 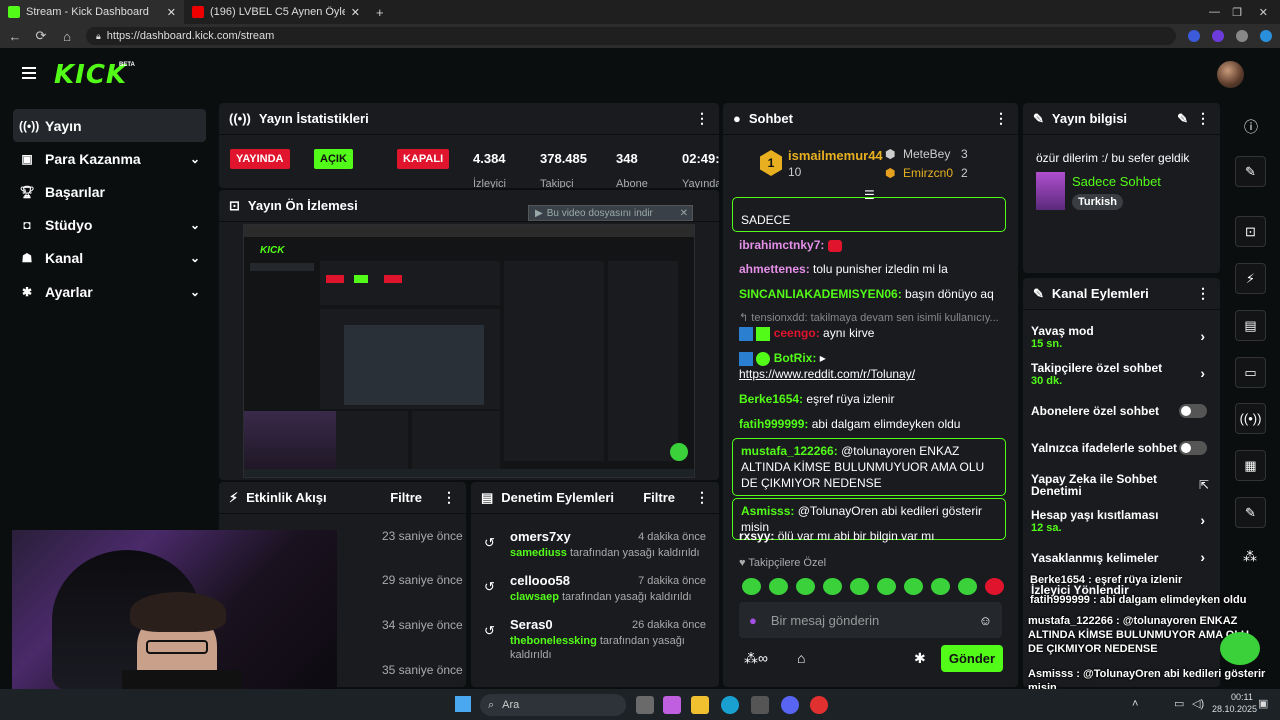 I want to click on followers-only-row: Takipçilere özel sohbet 30 dk. ›, so click(x=1122, y=375).